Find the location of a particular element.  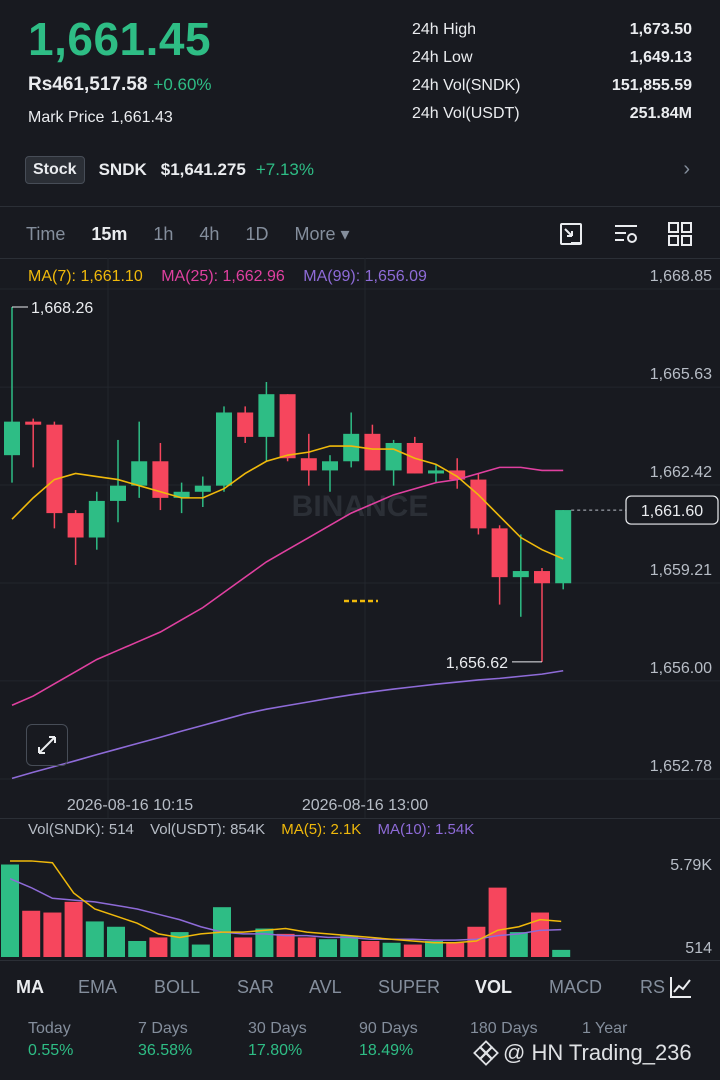

perf-label: 1 Year is located at coordinates (605, 1028).